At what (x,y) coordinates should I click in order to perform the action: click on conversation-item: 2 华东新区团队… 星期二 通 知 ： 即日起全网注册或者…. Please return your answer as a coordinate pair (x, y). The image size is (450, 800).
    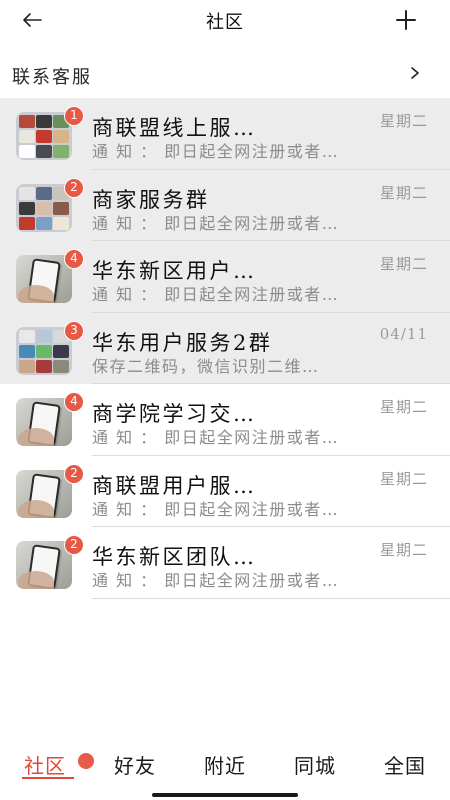
    Looking at the image, I should click on (225, 563).